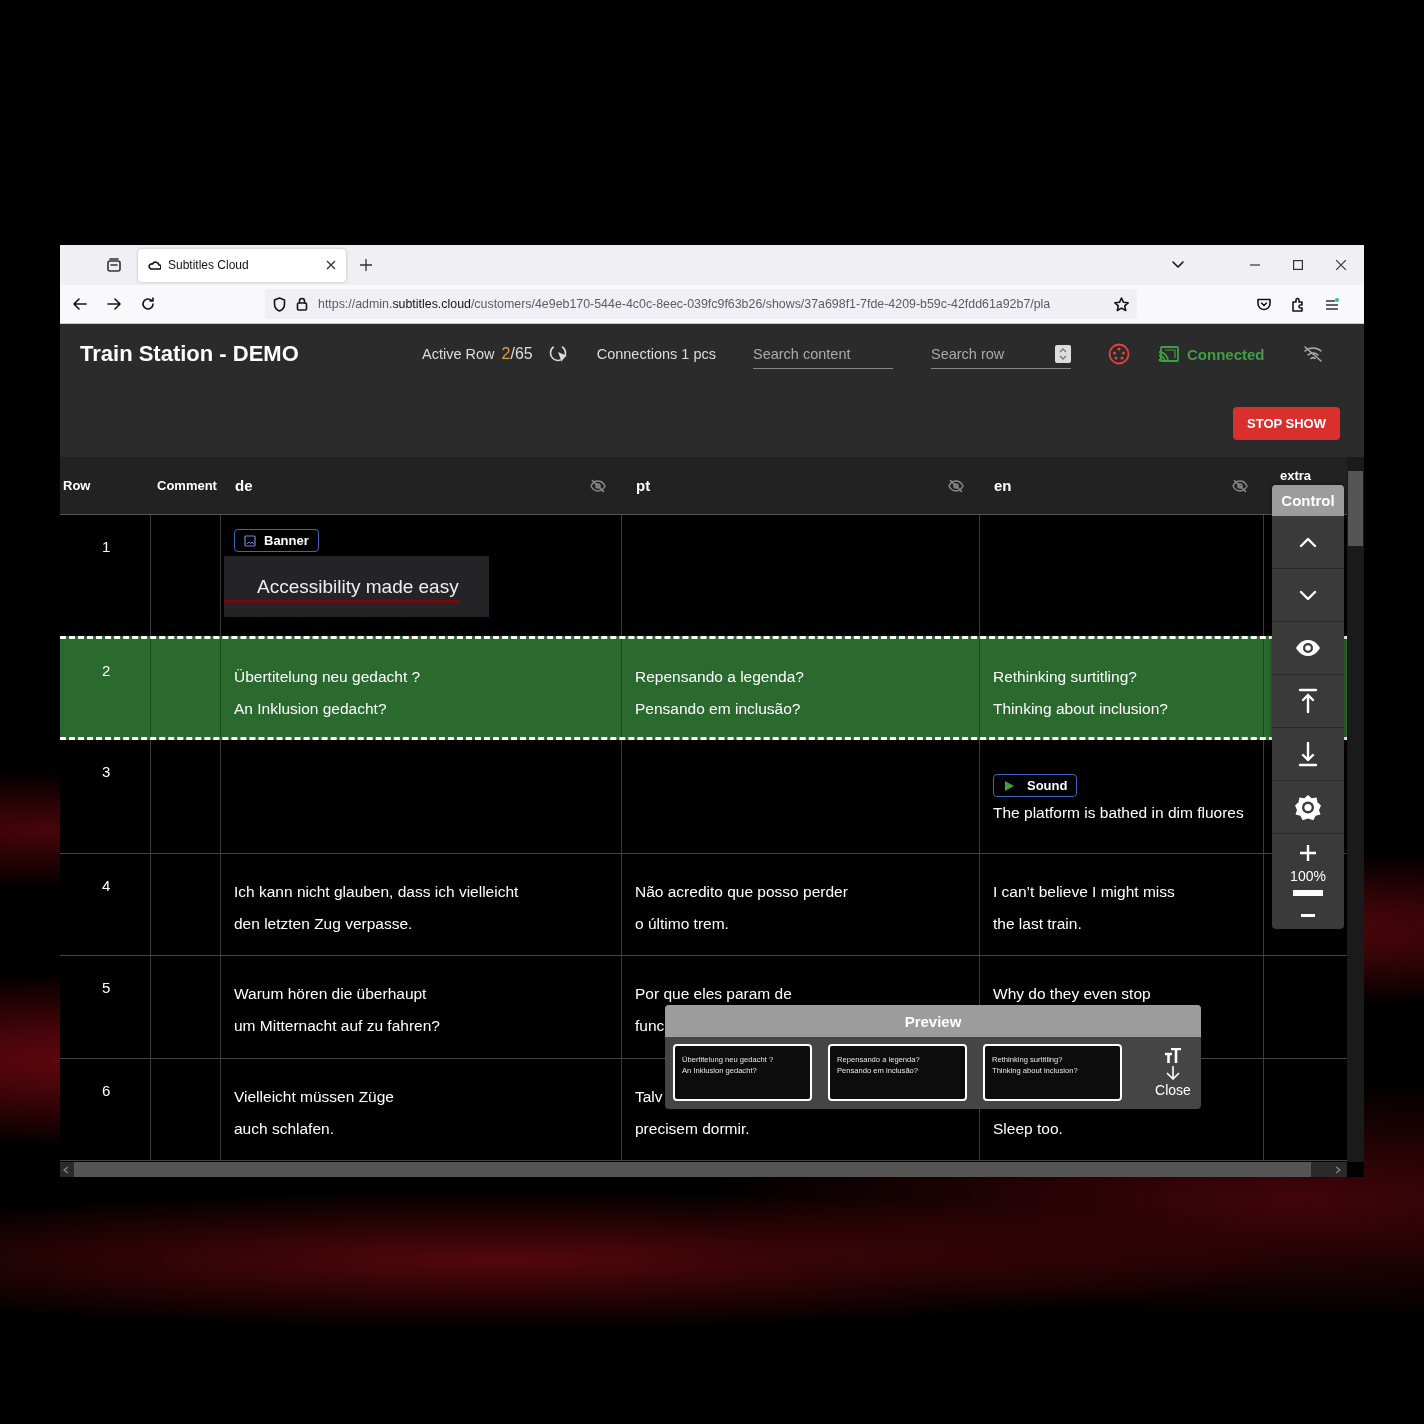 This screenshot has width=1424, height=1424. I want to click on arrow-to-bottom-button, so click(1308, 754).